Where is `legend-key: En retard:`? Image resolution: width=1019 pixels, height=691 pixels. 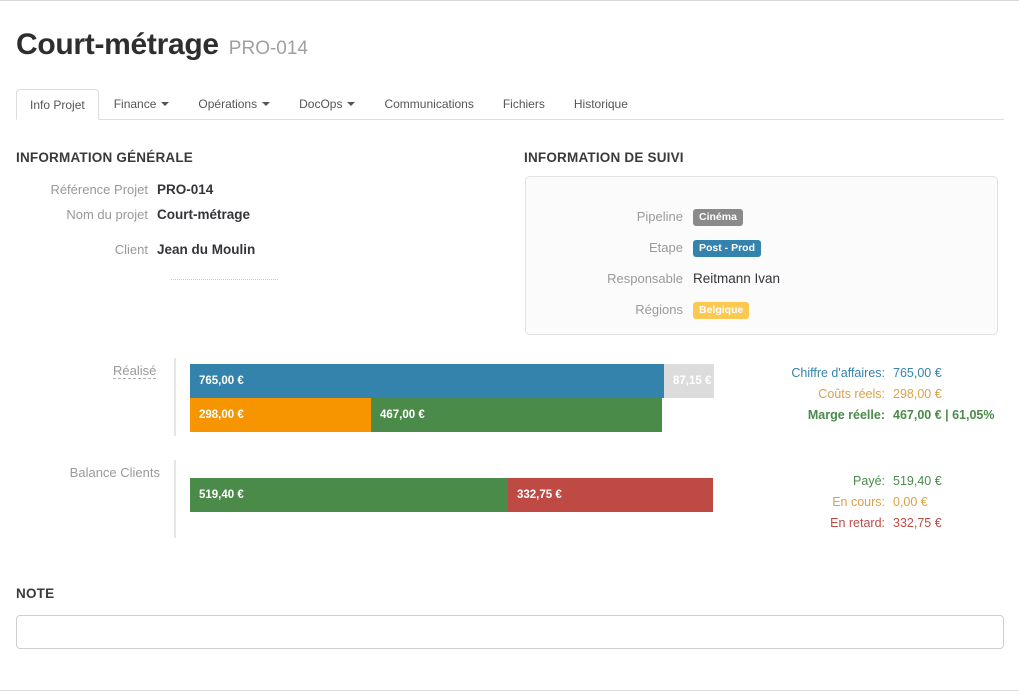 legend-key: En retard: is located at coordinates (857, 523).